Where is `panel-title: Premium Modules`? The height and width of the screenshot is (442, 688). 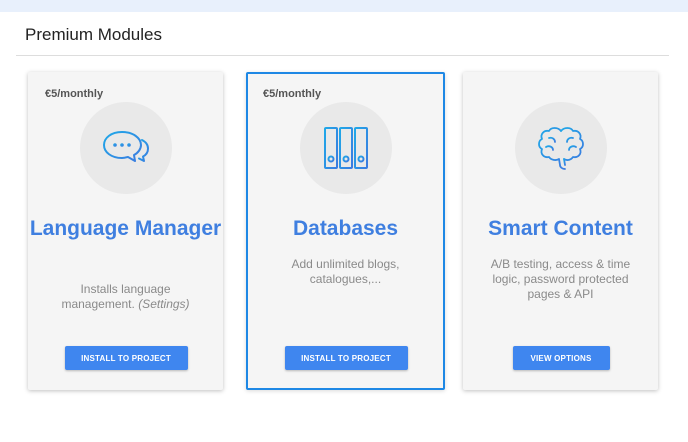 panel-title: Premium Modules is located at coordinates (93, 34).